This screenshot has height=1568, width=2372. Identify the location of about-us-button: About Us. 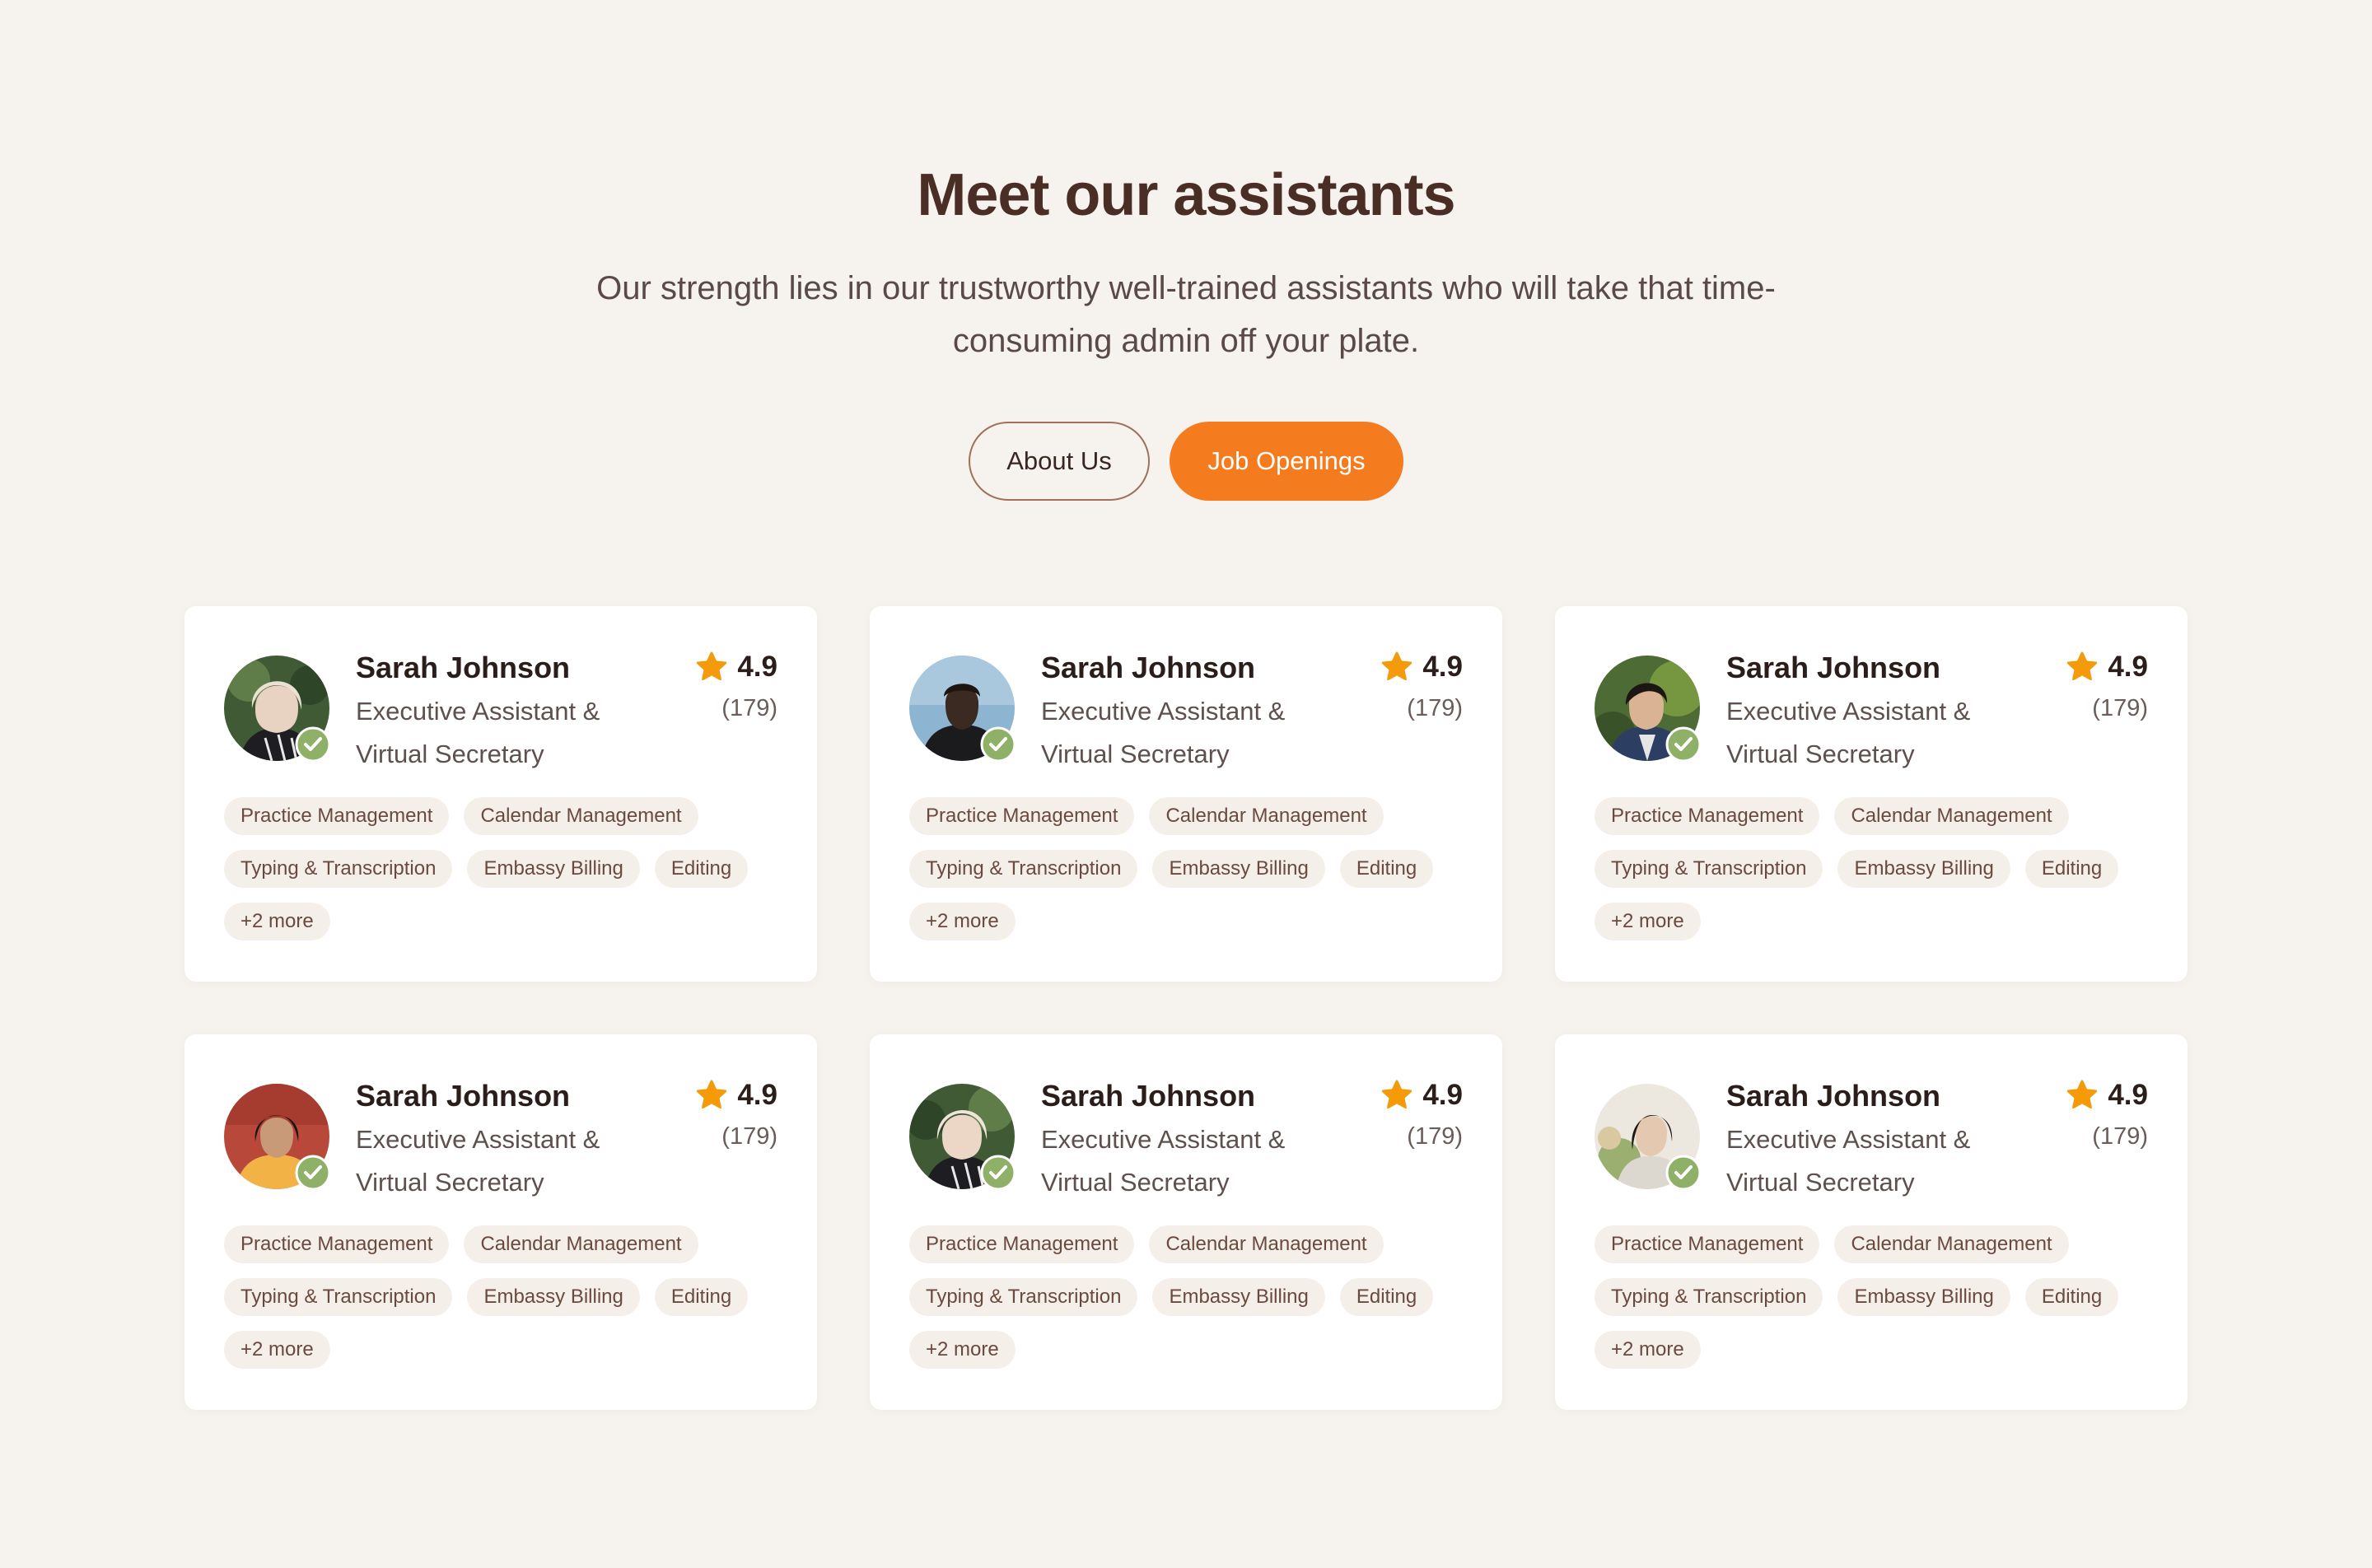
(1059, 461).